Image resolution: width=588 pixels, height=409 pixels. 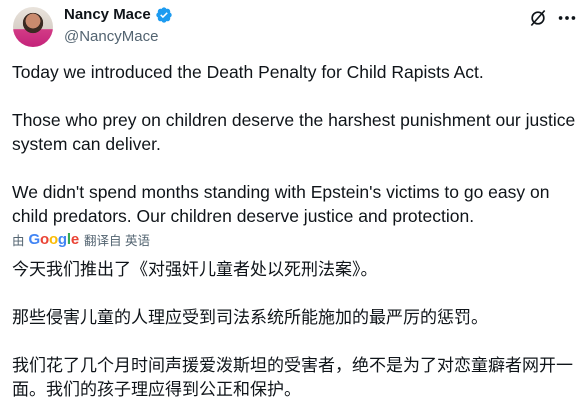 What do you see at coordinates (567, 18) in the screenshot?
I see `more-icon` at bounding box center [567, 18].